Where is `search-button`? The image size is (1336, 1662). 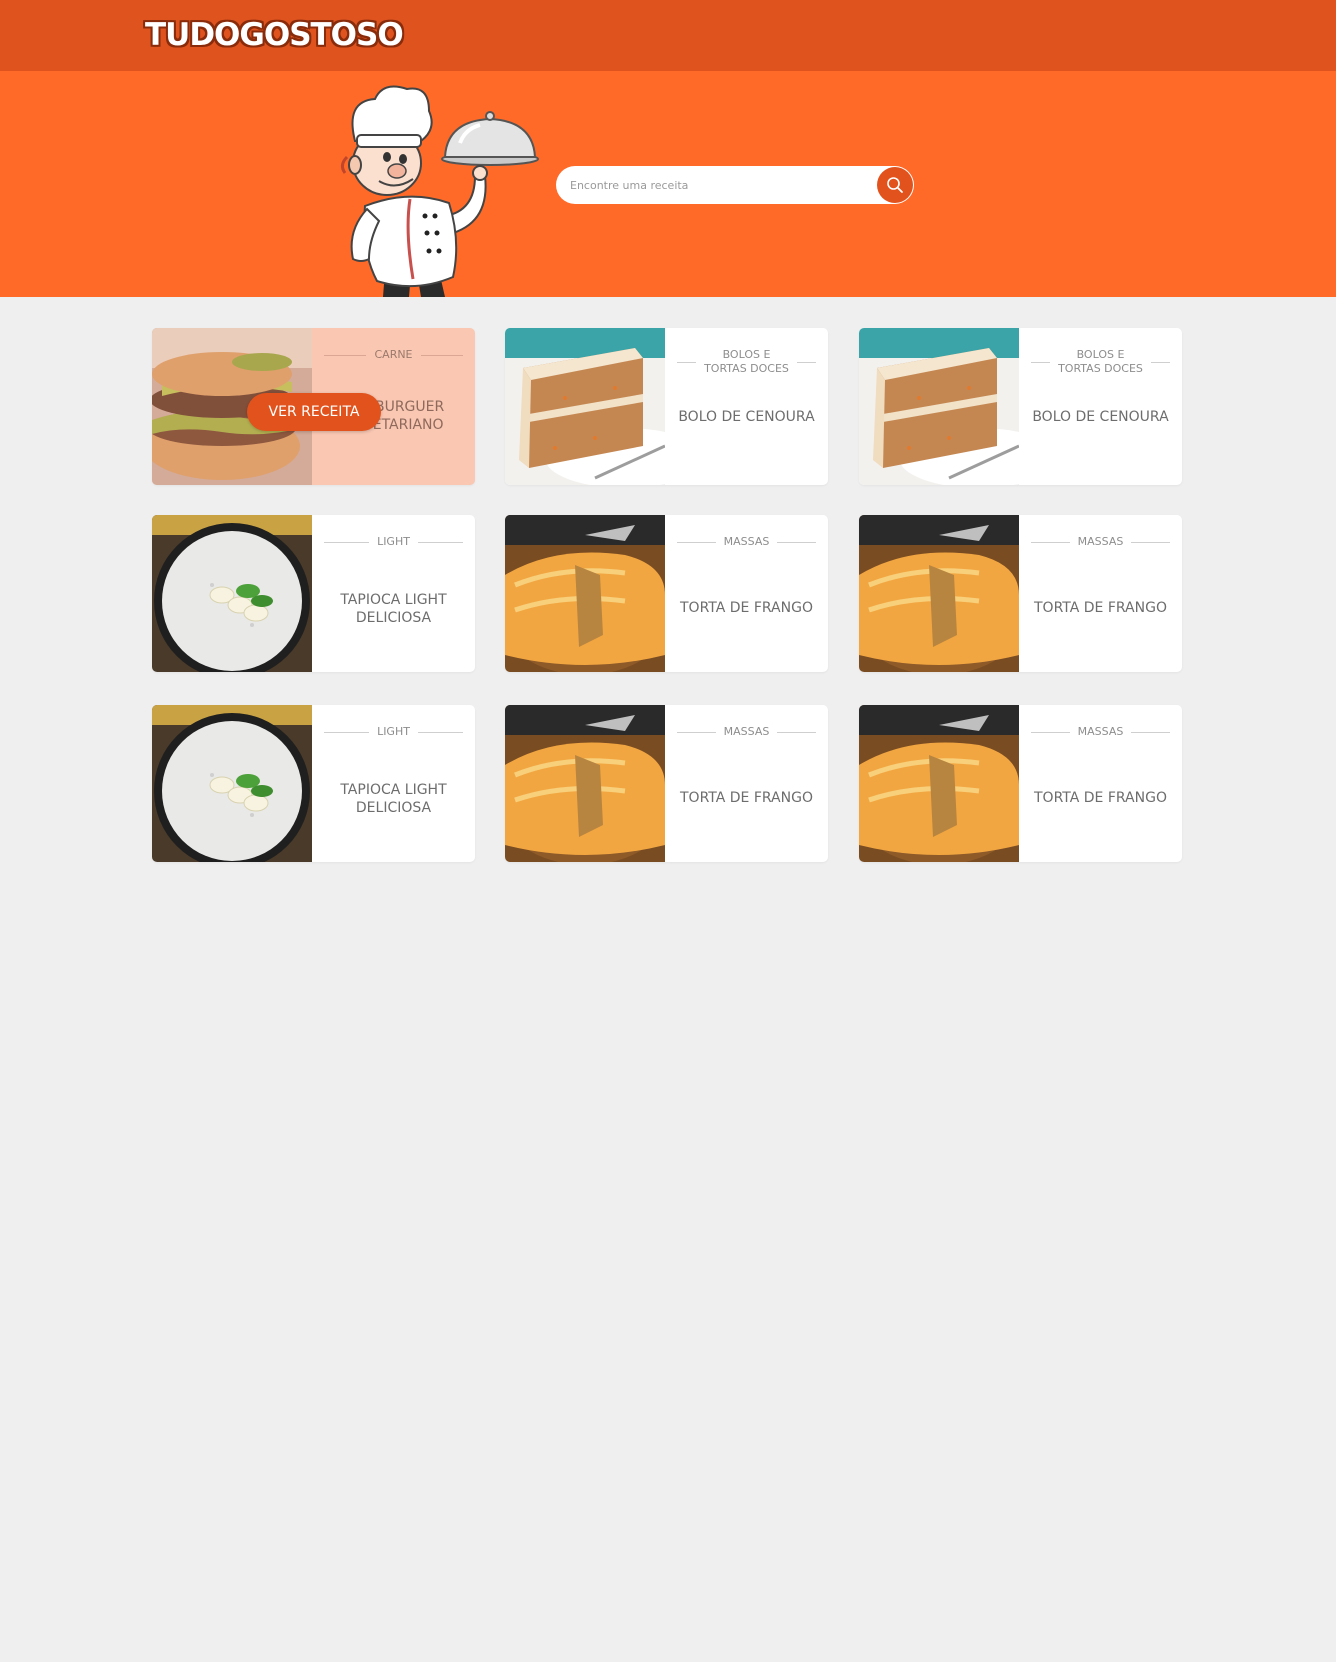
search-button is located at coordinates (895, 185).